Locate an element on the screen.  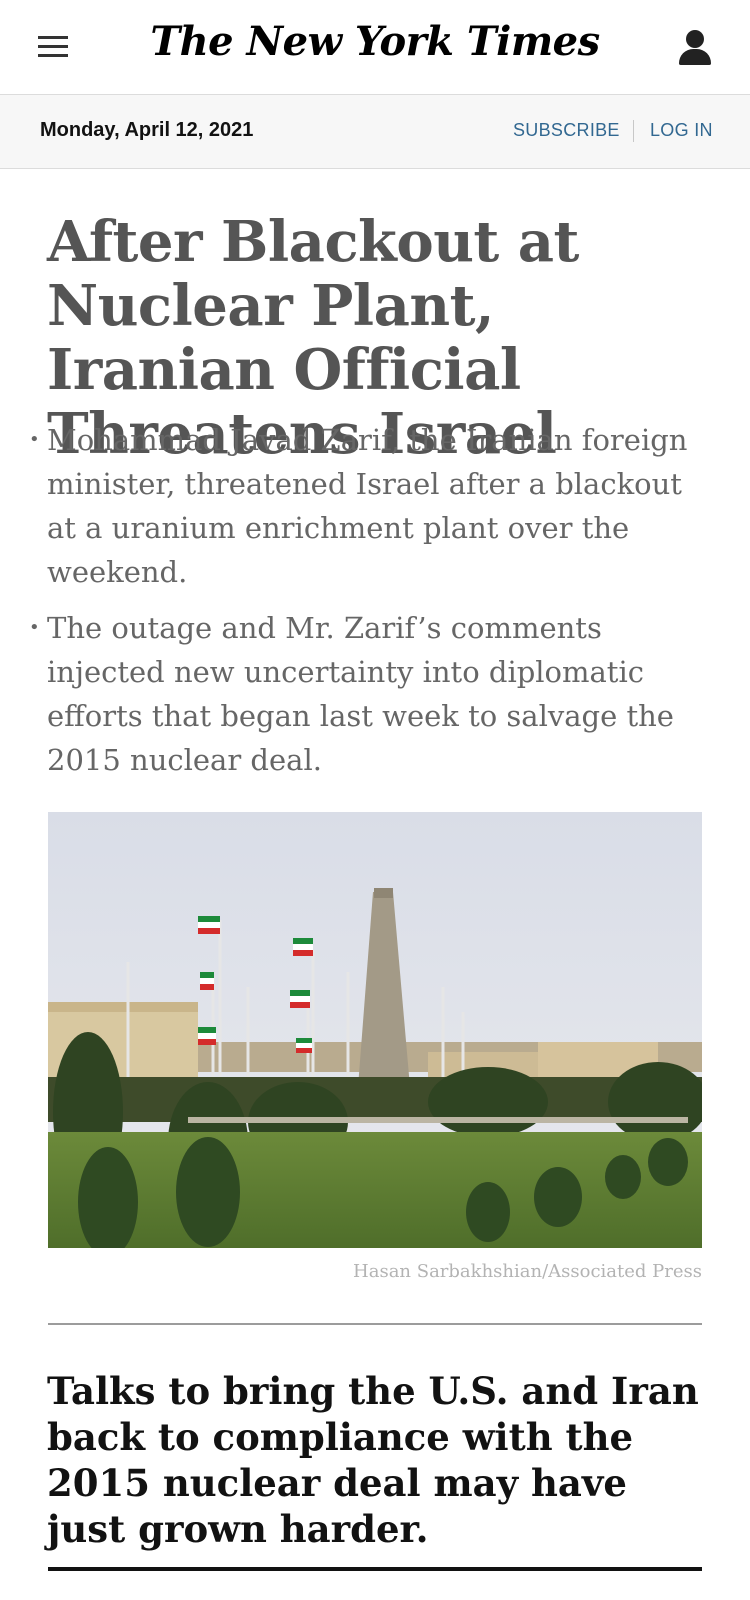
nyt-logo: The New York Times is located at coordinates (375, 41).